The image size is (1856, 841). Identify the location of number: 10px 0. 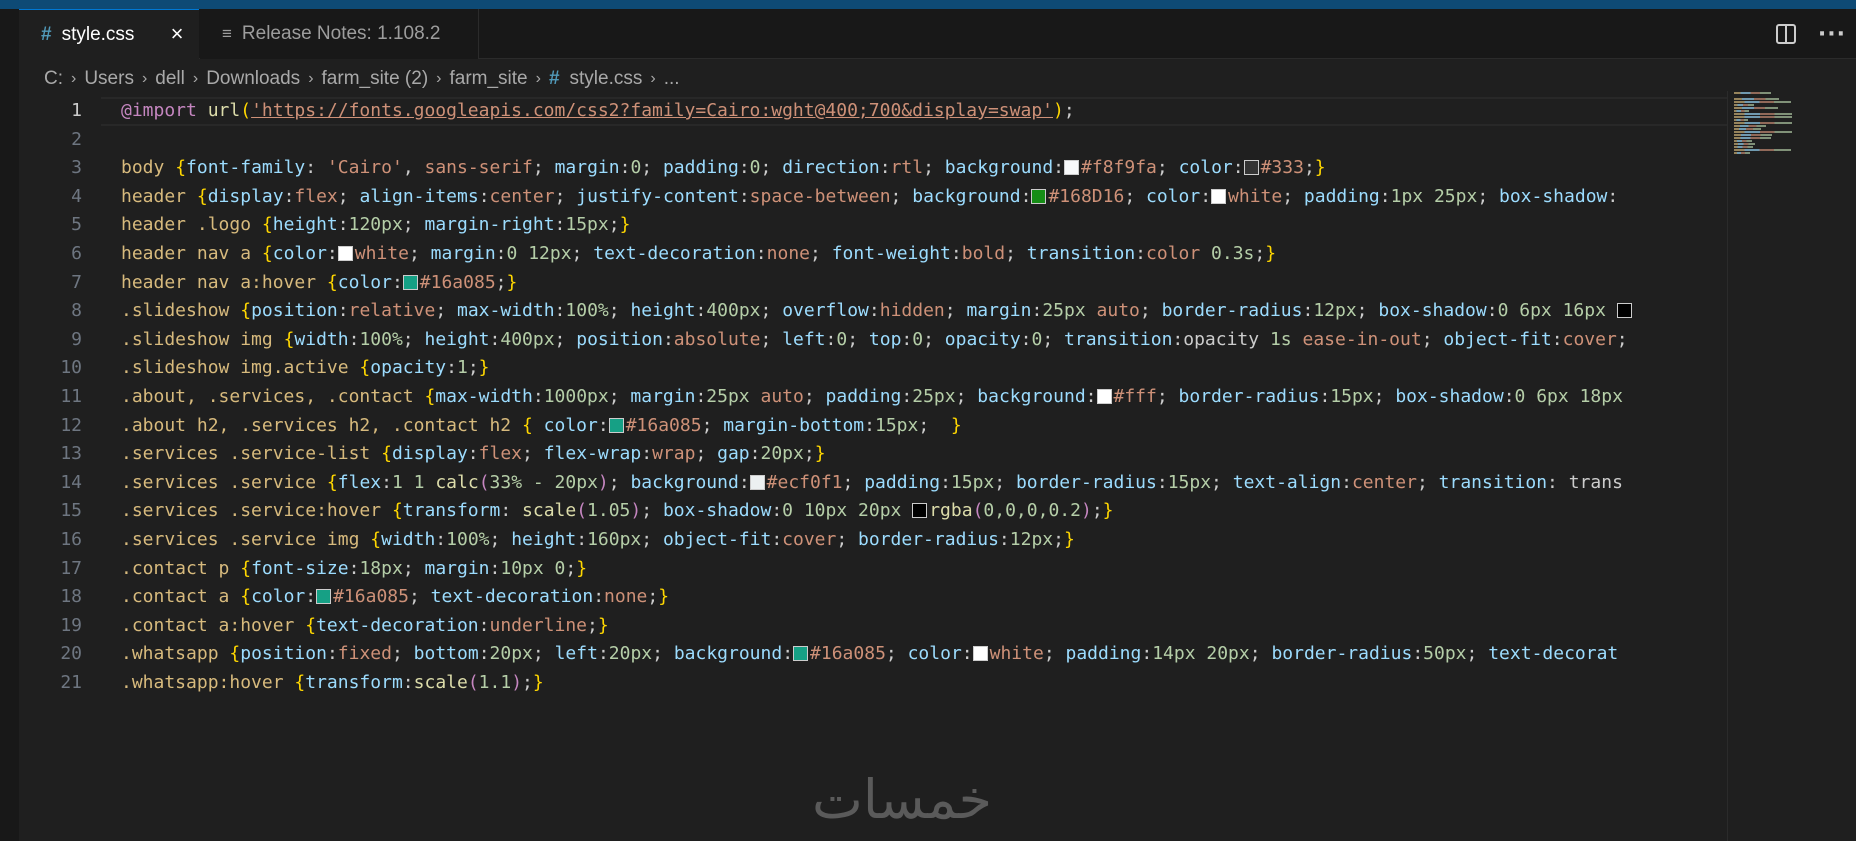
(533, 568).